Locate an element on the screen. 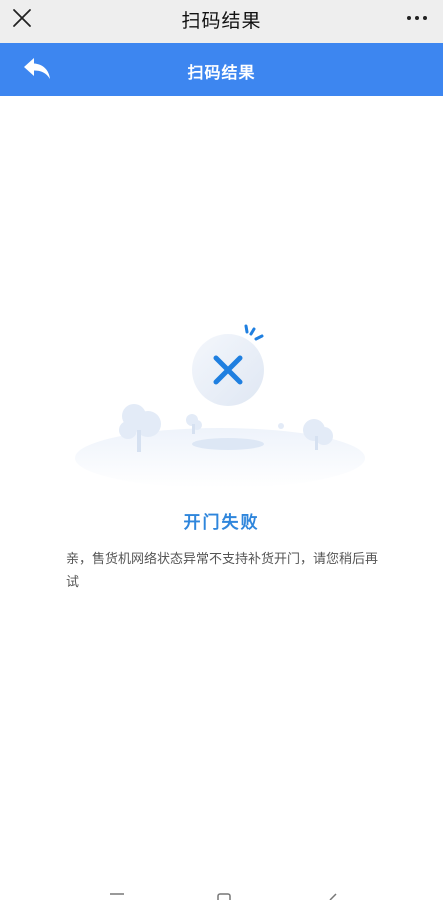  header-title: 扫码结果 is located at coordinates (221, 72).